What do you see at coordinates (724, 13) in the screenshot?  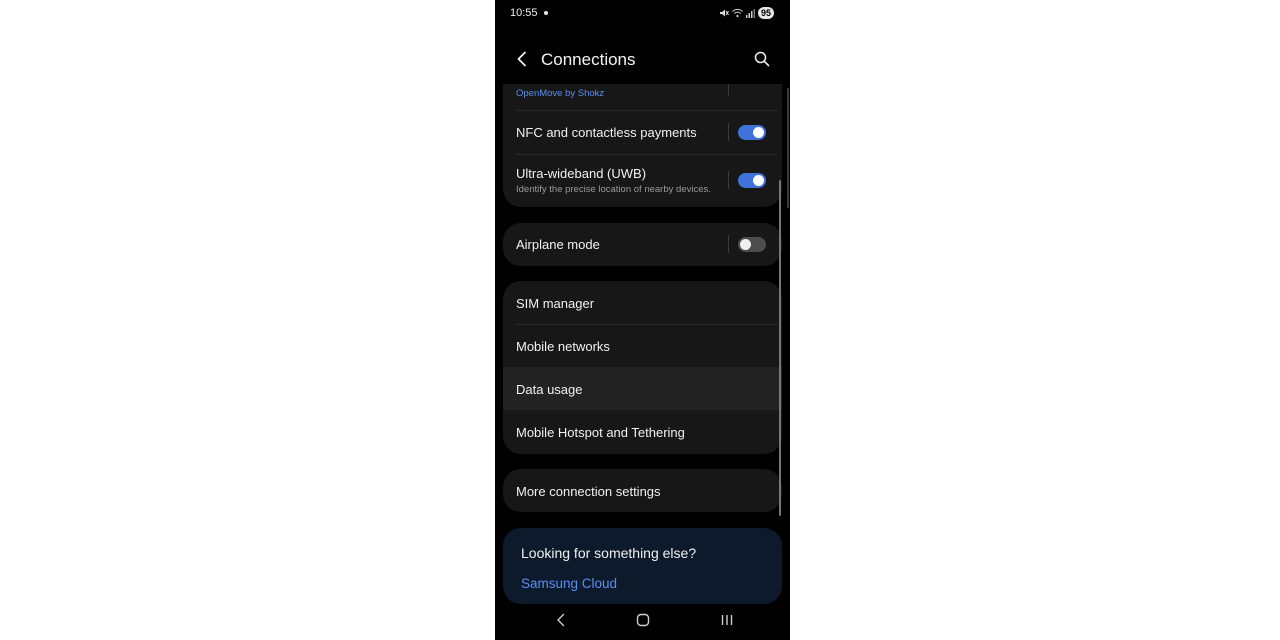 I see `mute-icon` at bounding box center [724, 13].